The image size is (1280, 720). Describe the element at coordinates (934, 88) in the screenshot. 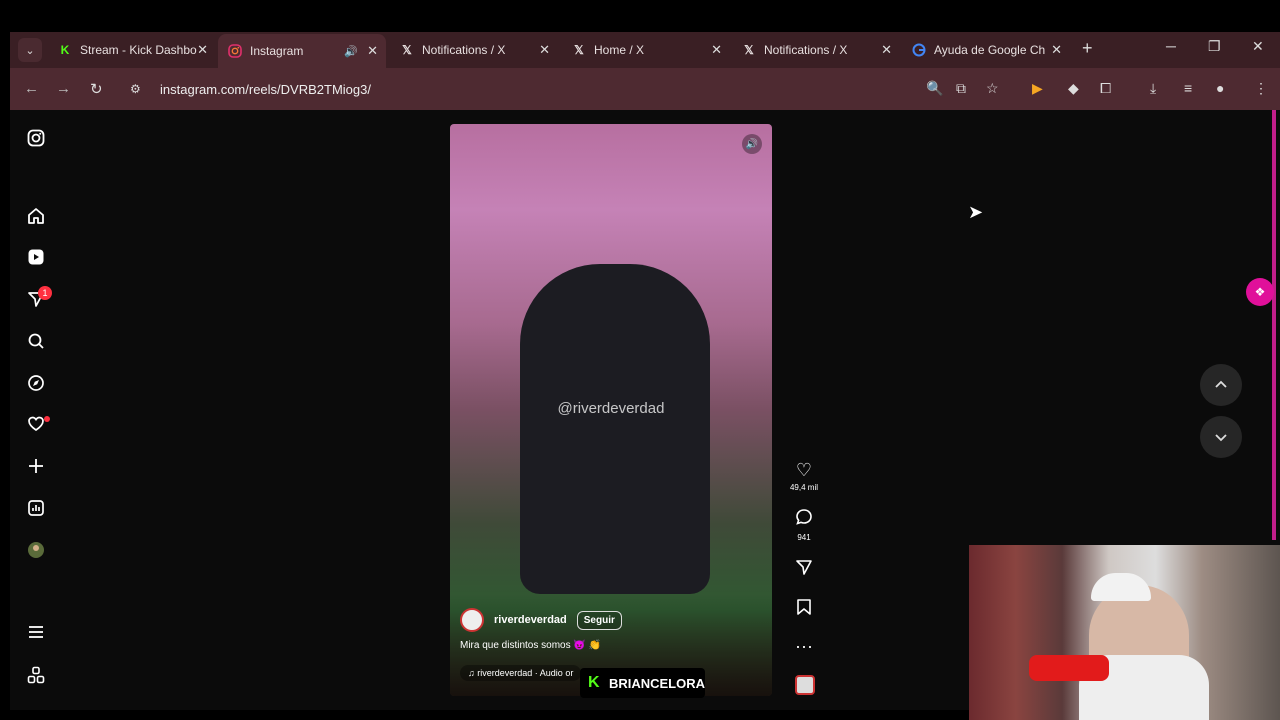

I see `zoom-icon: 🔍` at that location.